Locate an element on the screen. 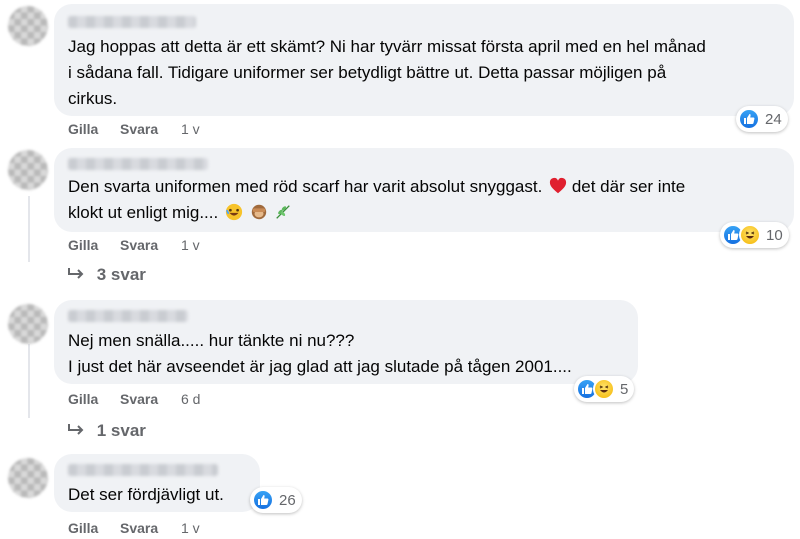 The width and height of the screenshot is (800, 539). see-no-evil-monkey-icon is located at coordinates (258, 212).